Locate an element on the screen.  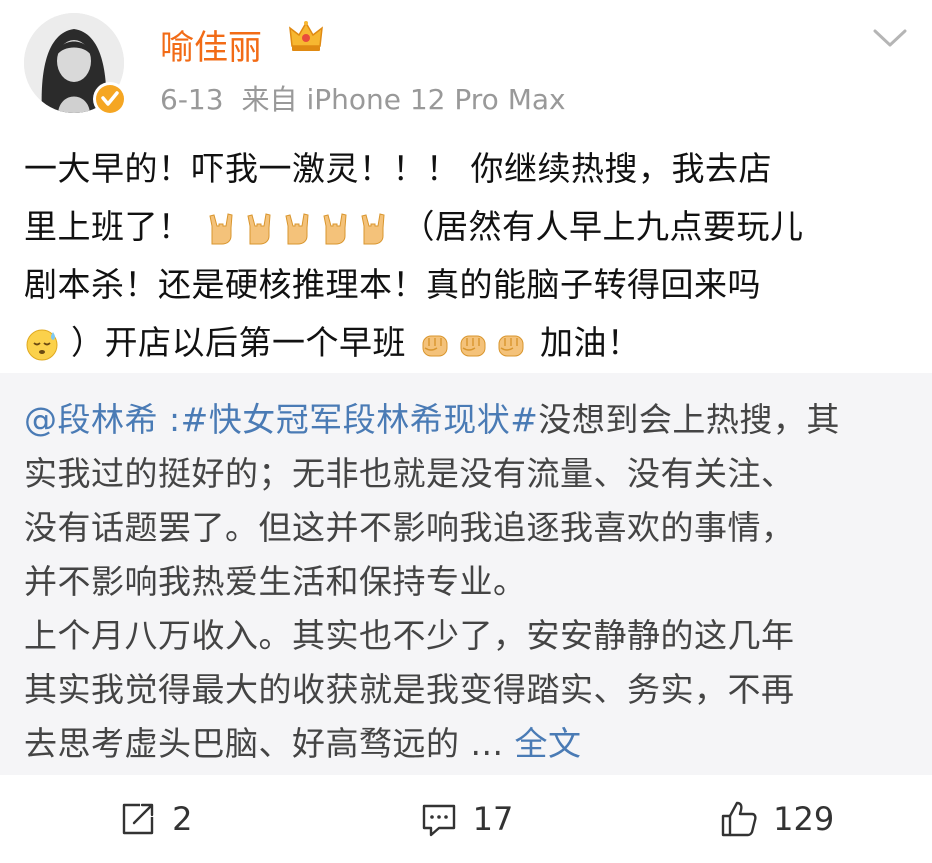
repost-text-segment: 没想到会上热搜，其 is located at coordinates (689, 419).